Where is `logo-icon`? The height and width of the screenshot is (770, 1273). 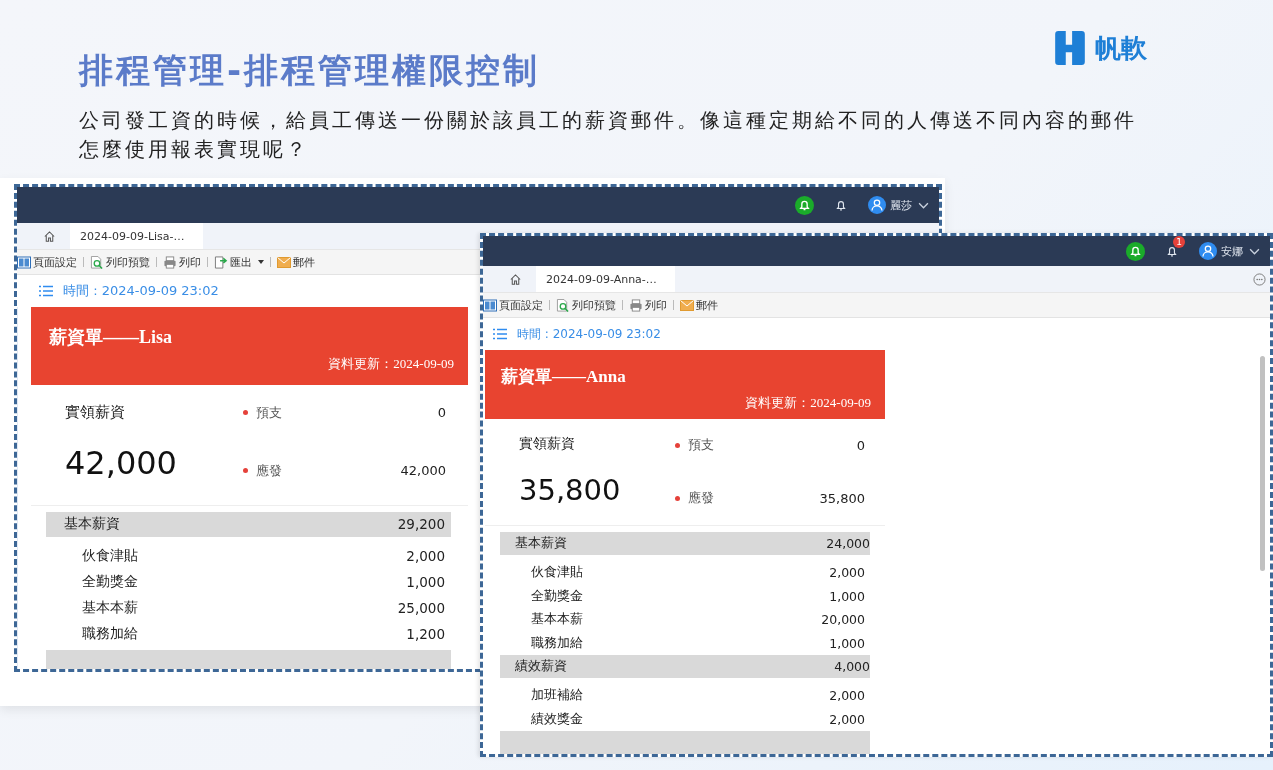 logo-icon is located at coordinates (1070, 48).